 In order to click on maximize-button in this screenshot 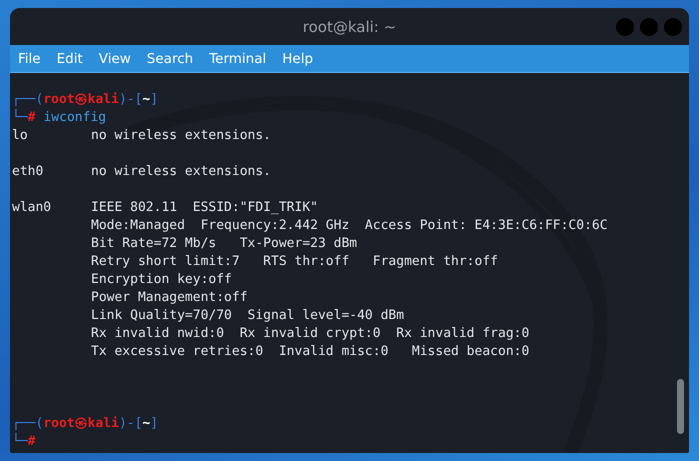, I will do `click(649, 27)`.